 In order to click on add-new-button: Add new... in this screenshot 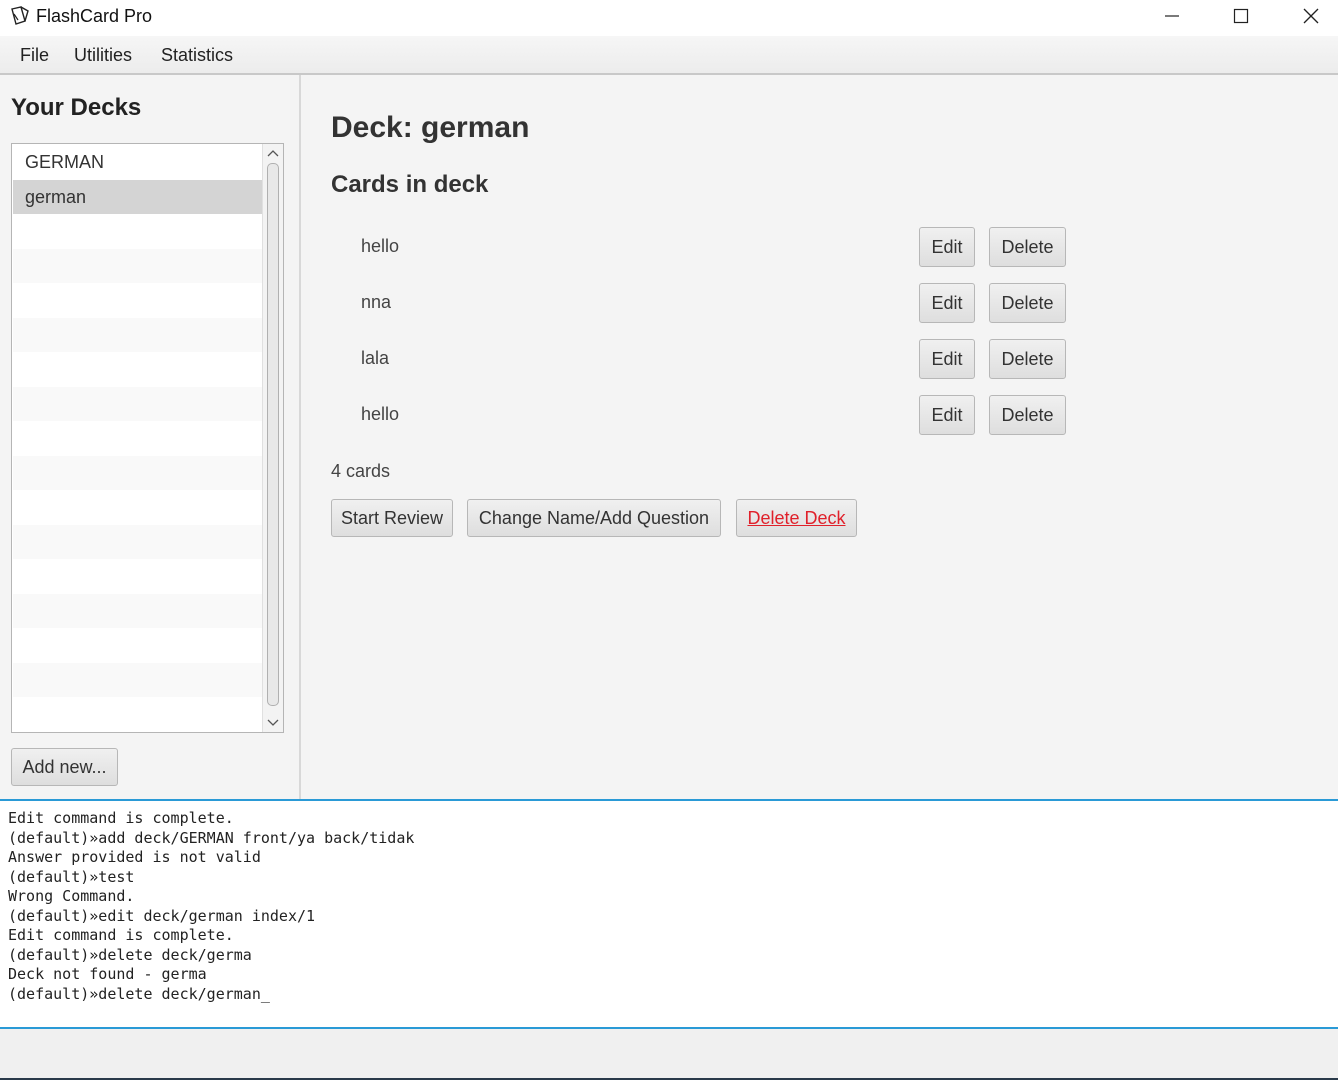, I will do `click(64, 767)`.